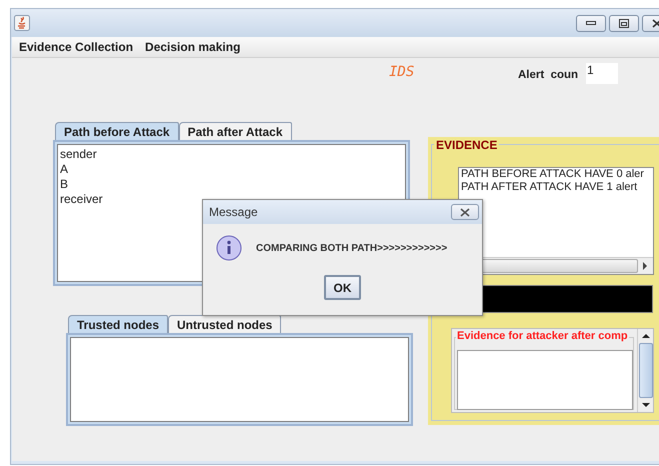  I want to click on dialog-title: Message, so click(233, 212).